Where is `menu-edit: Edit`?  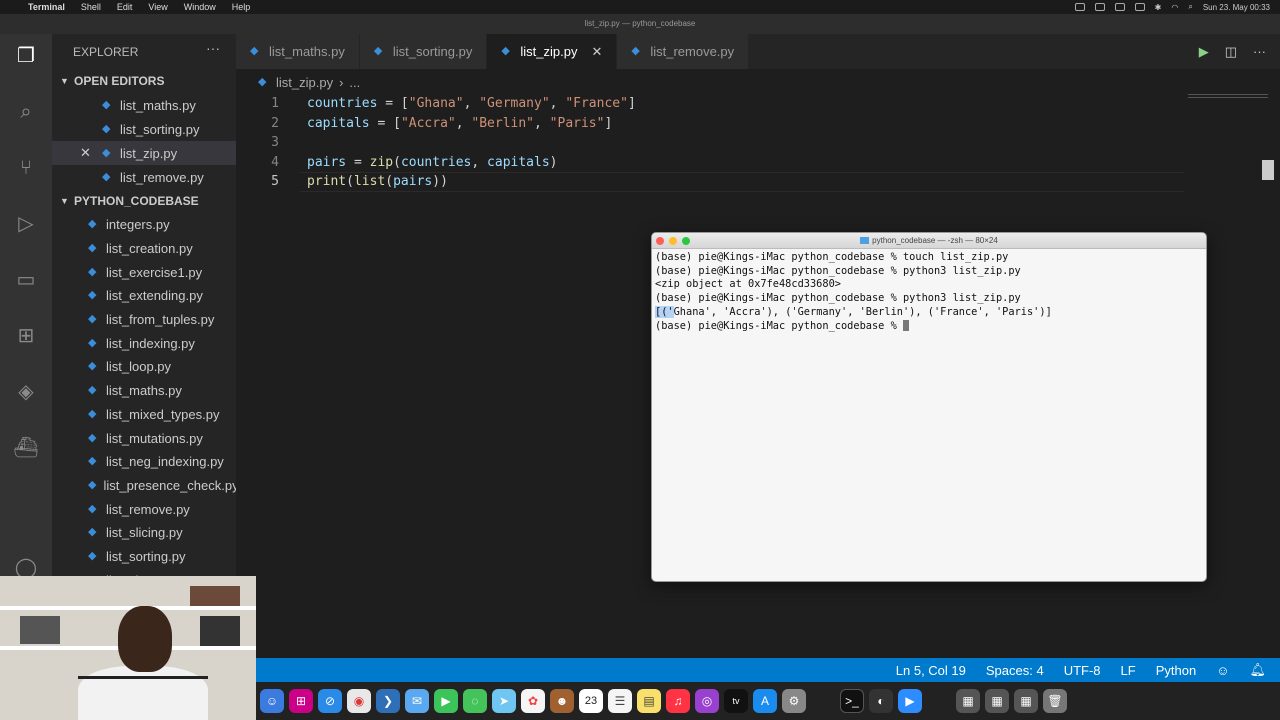
menu-edit: Edit is located at coordinates (125, 7).